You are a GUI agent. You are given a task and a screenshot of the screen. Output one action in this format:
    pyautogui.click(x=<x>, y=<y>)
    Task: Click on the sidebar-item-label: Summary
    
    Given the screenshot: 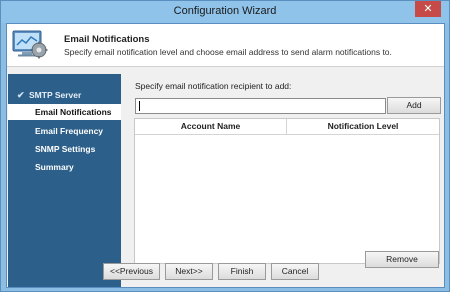 What is the action you would take?
    pyautogui.click(x=54, y=167)
    